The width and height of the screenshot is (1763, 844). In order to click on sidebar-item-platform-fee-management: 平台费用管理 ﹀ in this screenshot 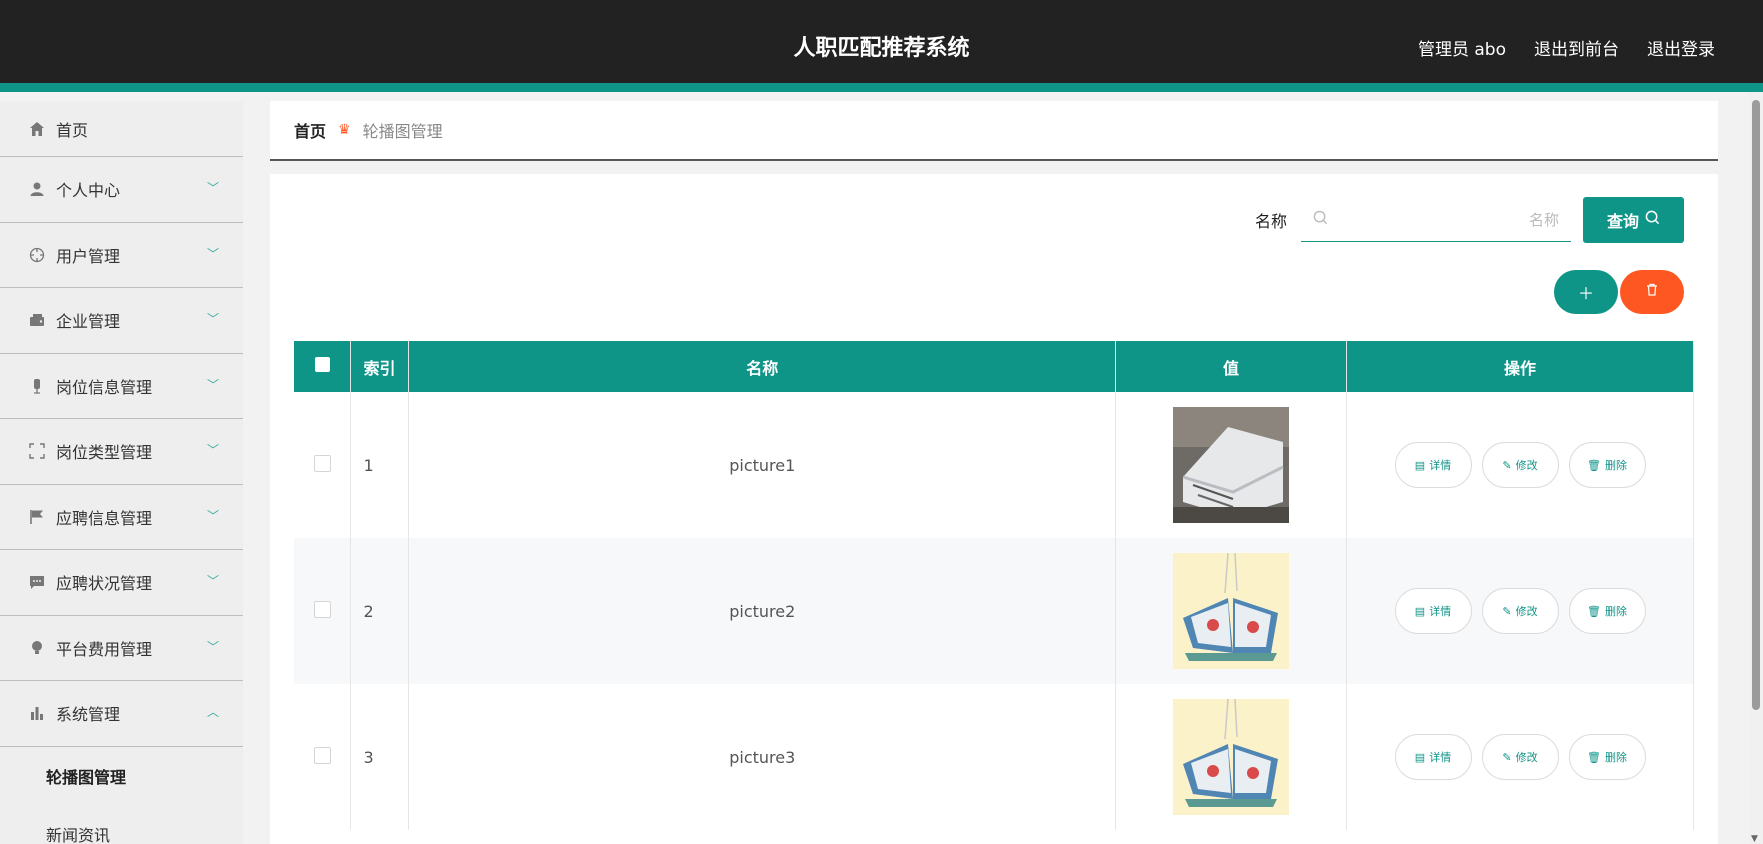, I will do `click(121, 648)`.